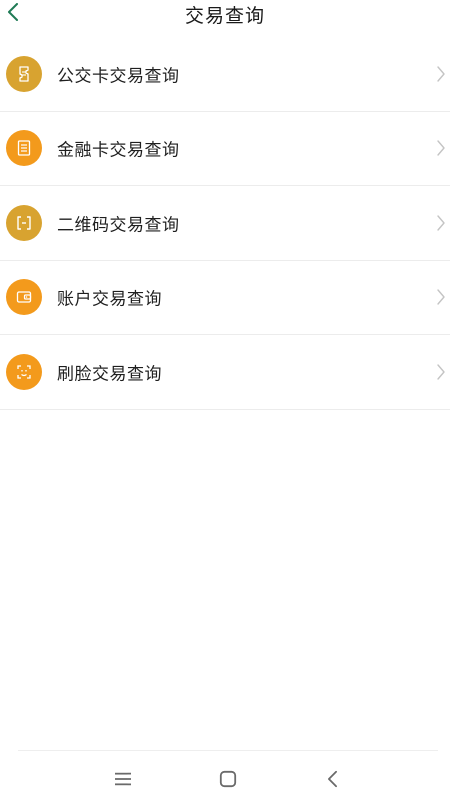  I want to click on menu-item-qr-code: 二维码交易查询, so click(225, 223).